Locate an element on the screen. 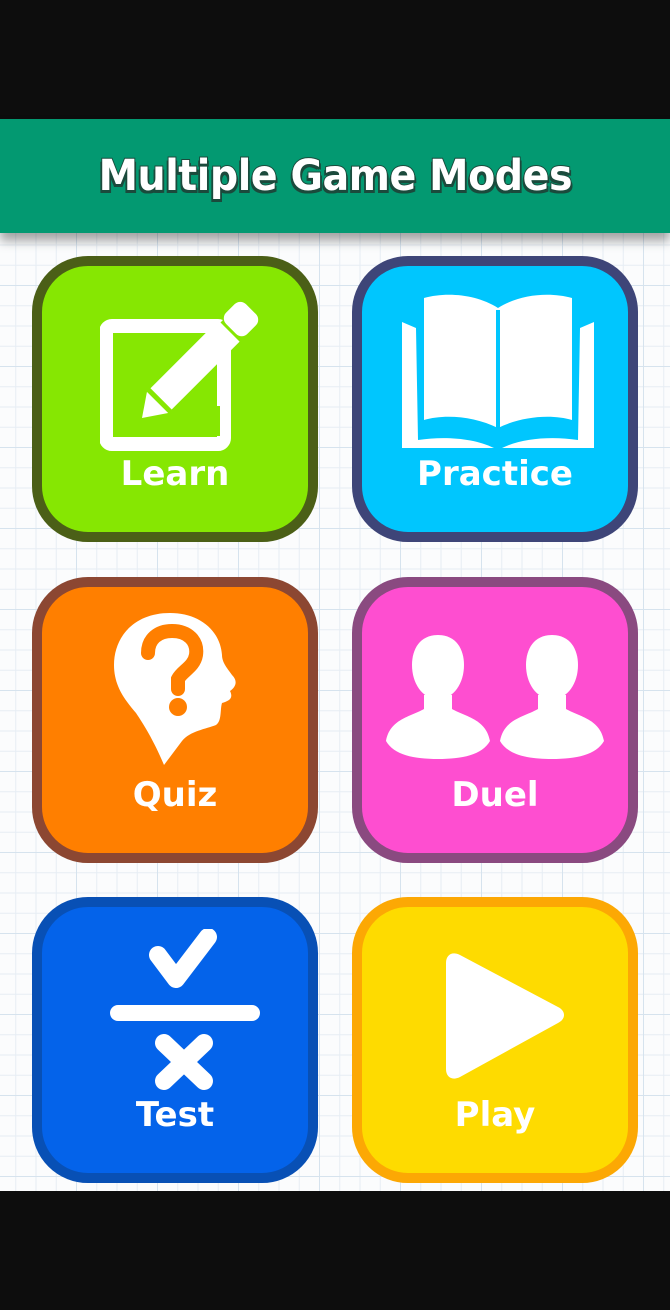 This screenshot has width=670, height=1310. mode-duel-button: Duel is located at coordinates (495, 720).